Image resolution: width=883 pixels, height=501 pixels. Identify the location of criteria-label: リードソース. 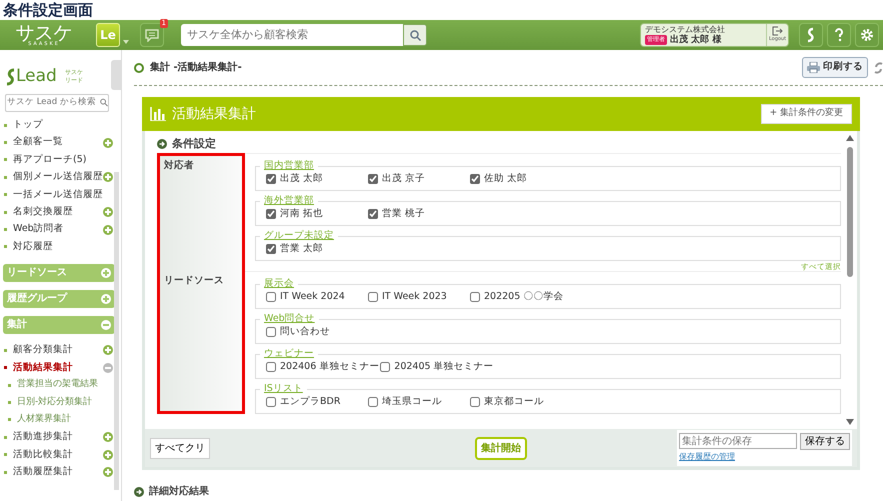
(201, 342).